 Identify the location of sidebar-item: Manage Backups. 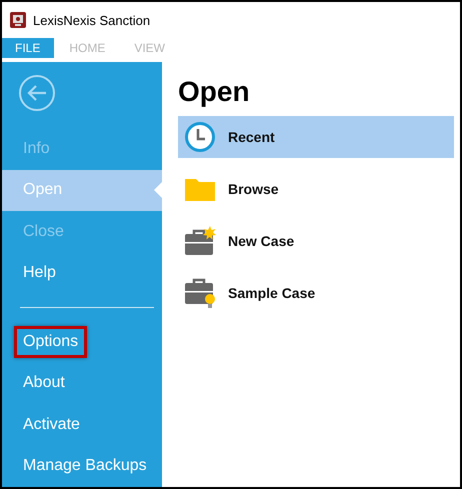
(82, 466).